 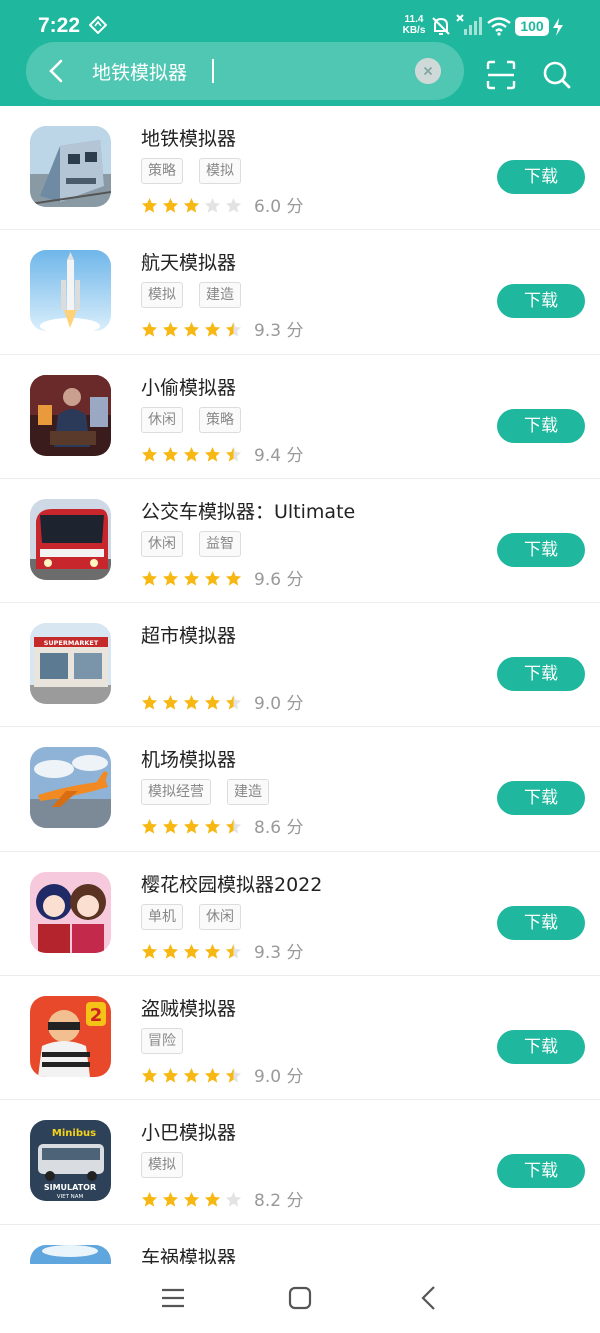 I want to click on app-name: 地铁模拟器, so click(x=189, y=139).